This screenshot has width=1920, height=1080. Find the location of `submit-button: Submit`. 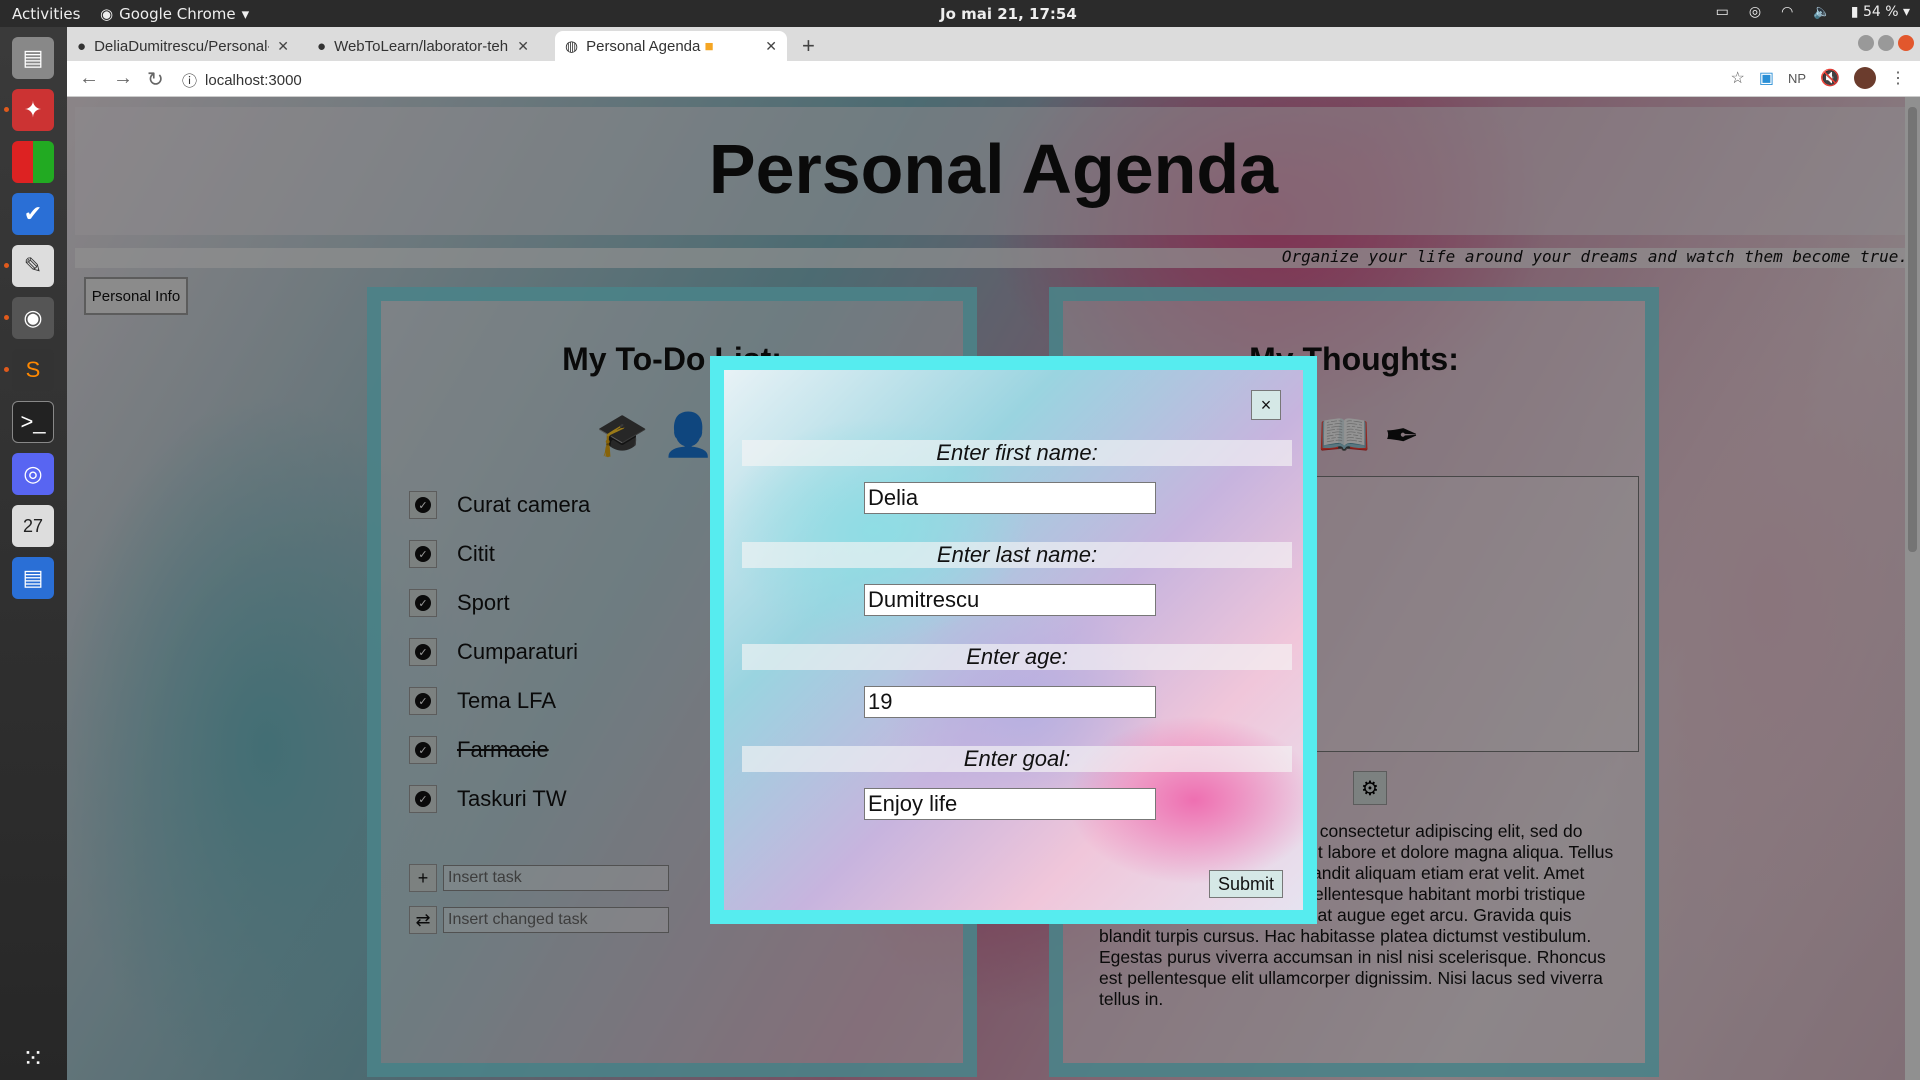

submit-button: Submit is located at coordinates (1246, 884).